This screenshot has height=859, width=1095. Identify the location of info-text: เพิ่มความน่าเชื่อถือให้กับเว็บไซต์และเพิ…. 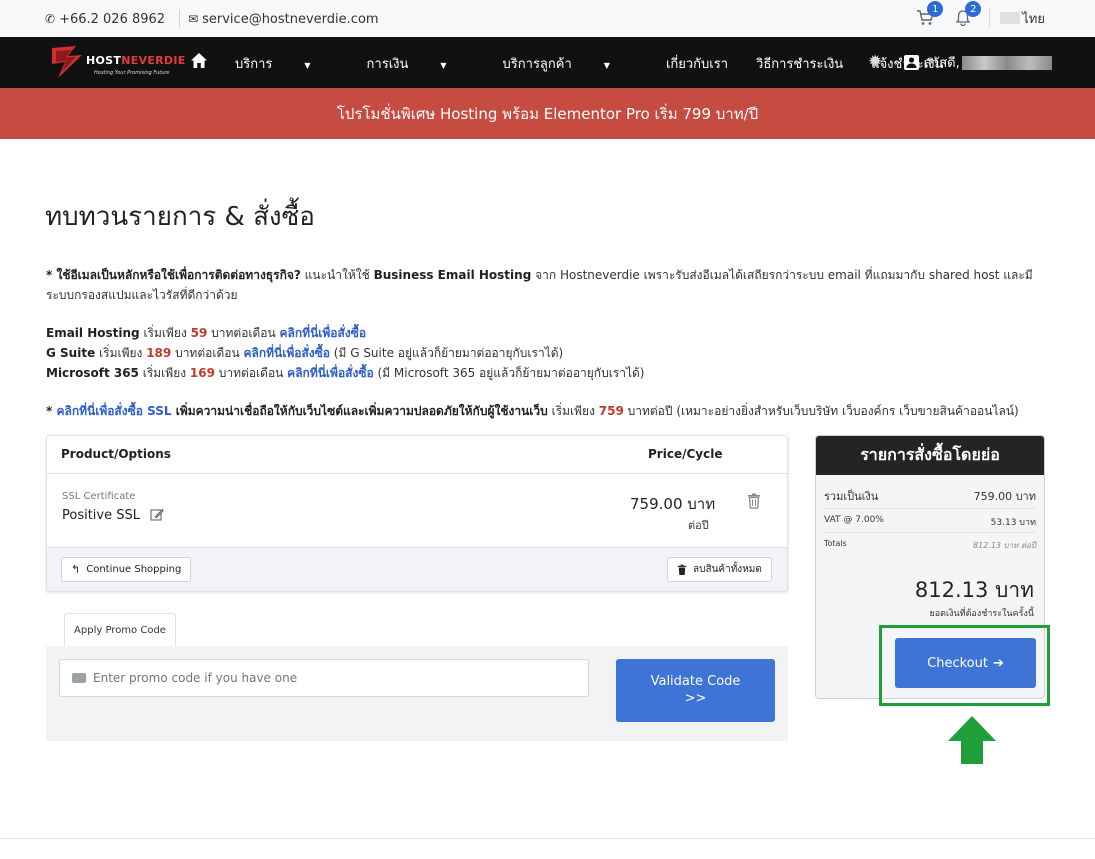
(359, 411).